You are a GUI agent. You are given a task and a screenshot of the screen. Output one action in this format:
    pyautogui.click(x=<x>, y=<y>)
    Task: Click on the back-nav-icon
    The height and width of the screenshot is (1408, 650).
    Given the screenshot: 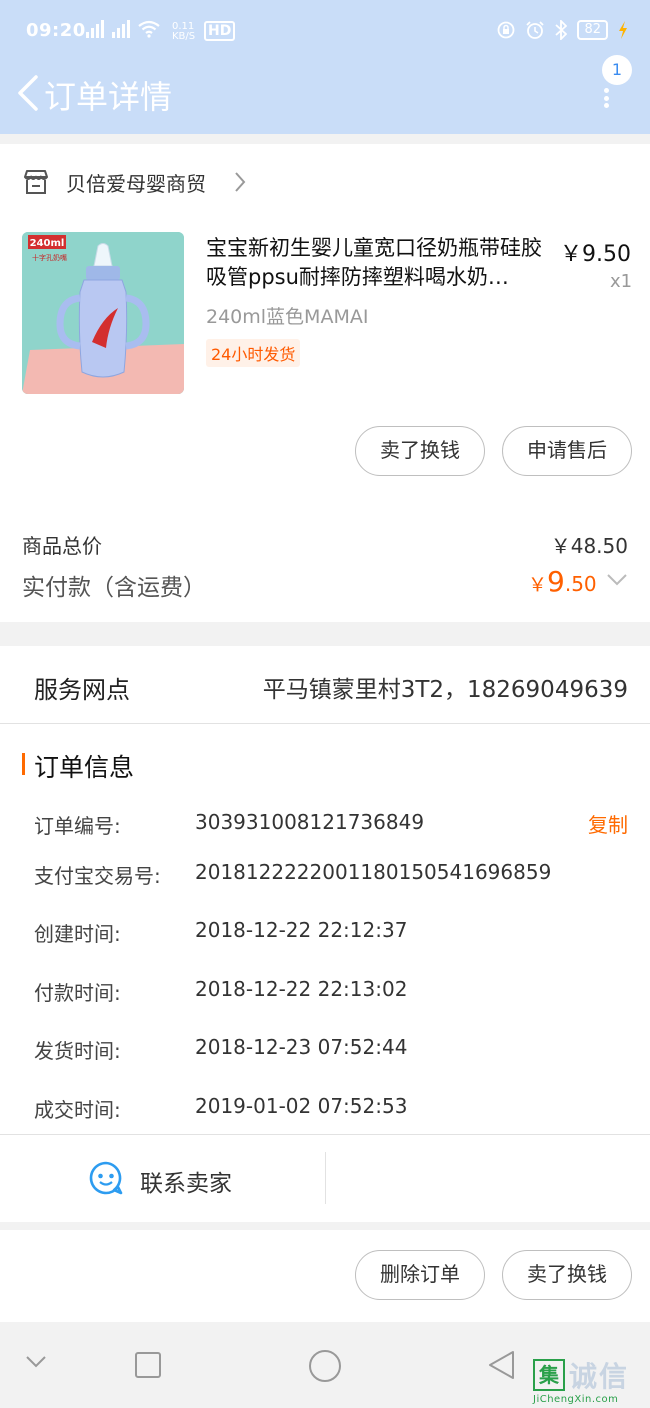 What is the action you would take?
    pyautogui.click(x=501, y=1365)
    